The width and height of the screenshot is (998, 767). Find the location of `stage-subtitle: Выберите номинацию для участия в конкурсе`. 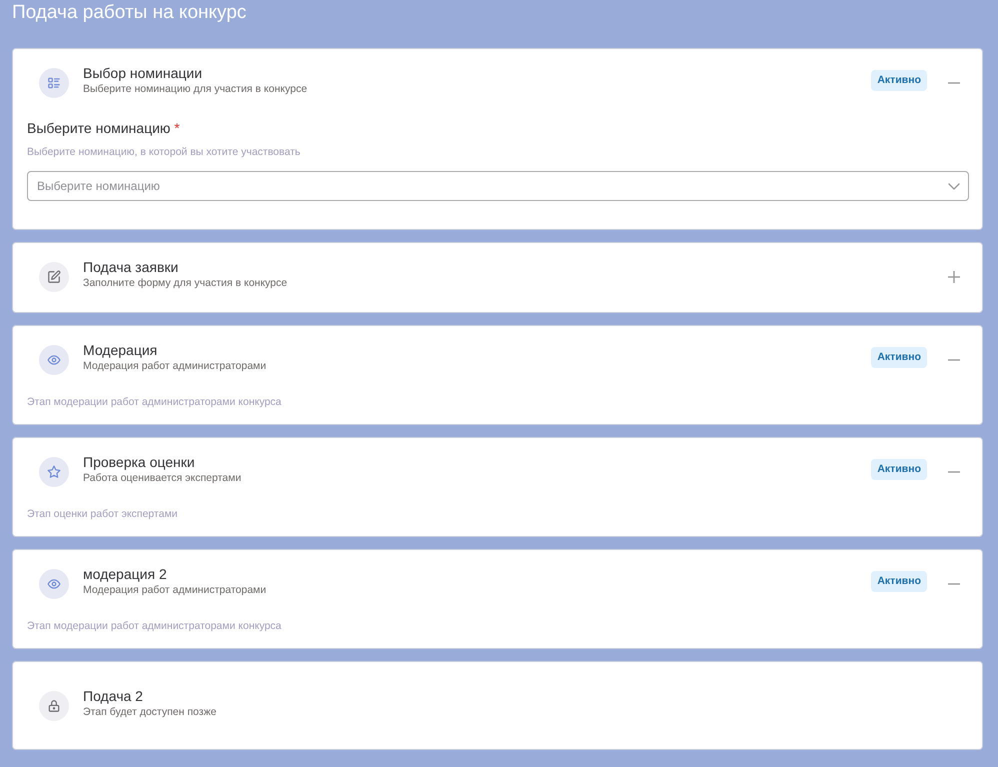

stage-subtitle: Выберите номинацию для участия в конкурсе is located at coordinates (195, 89).